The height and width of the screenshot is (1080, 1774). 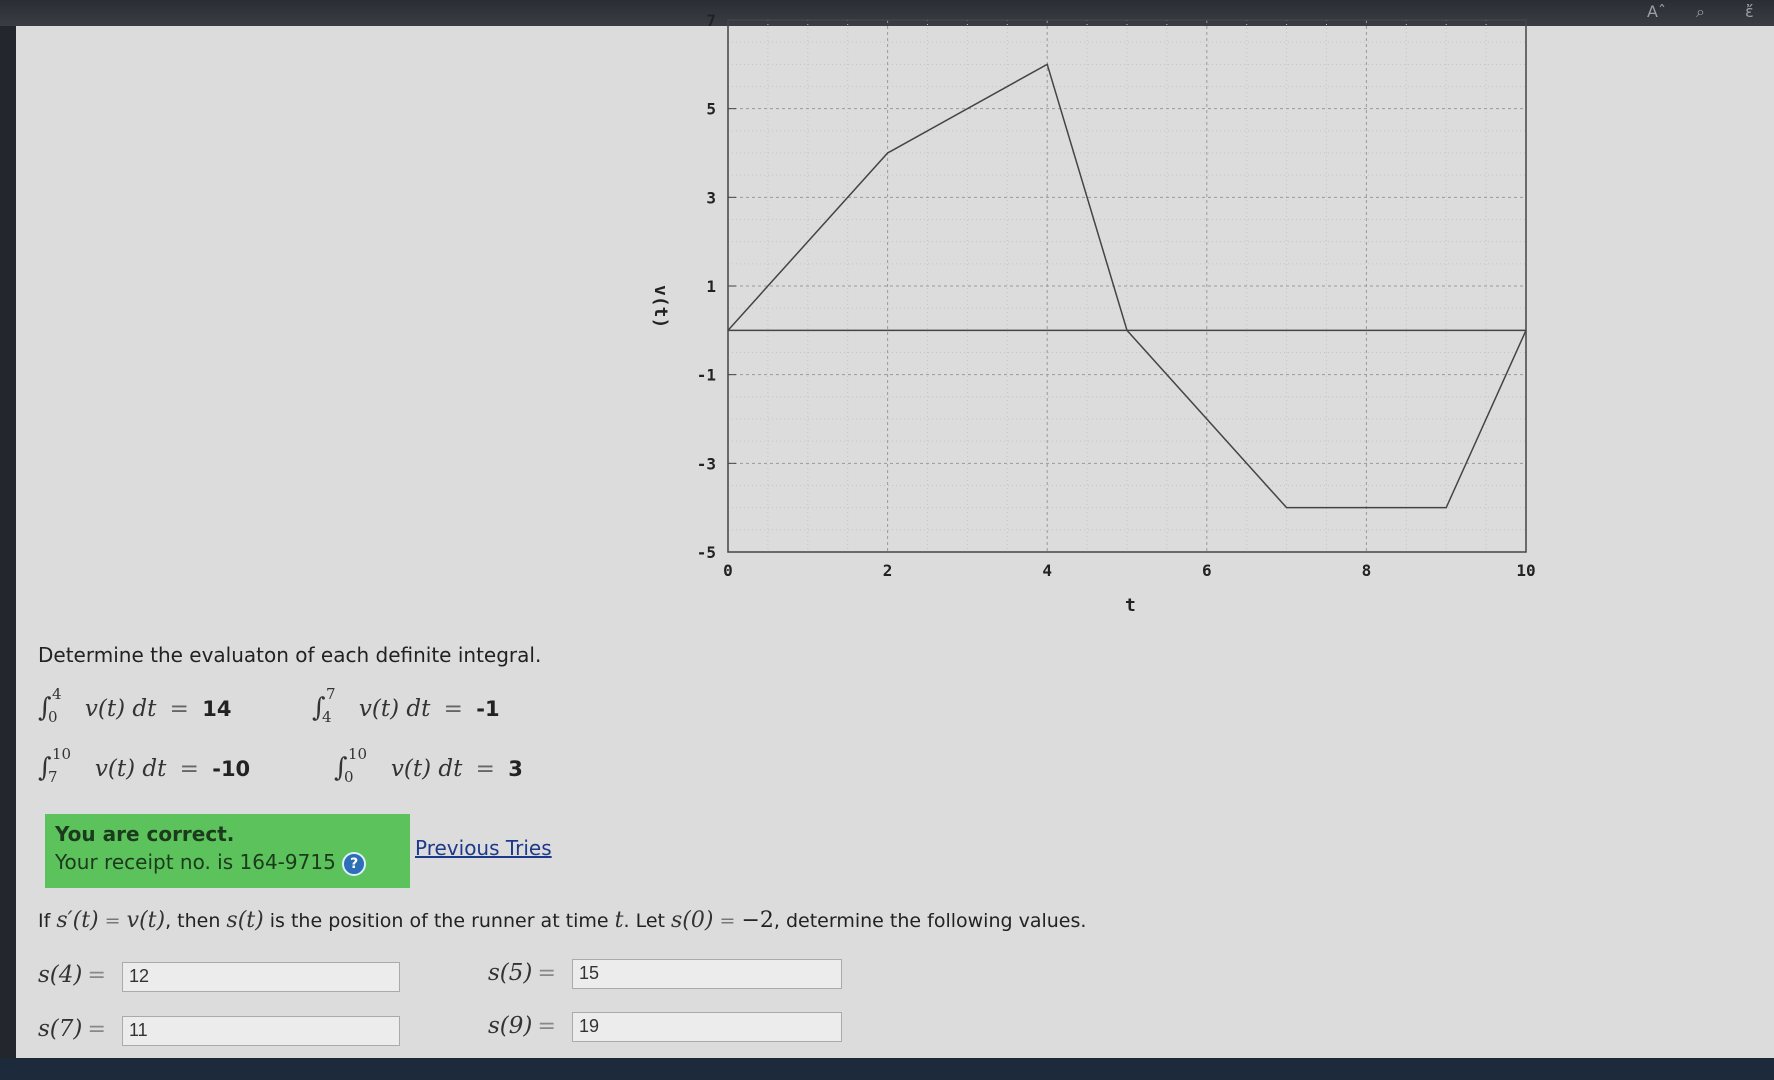 I want to click on y-tick-label: 3, so click(x=711, y=197).